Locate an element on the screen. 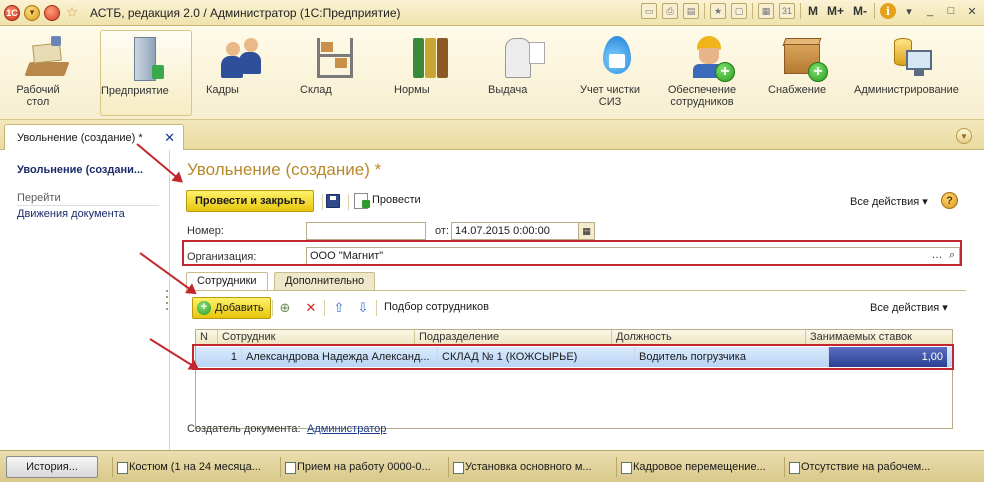 This screenshot has height=482, width=984. close-tab-icon: ✕ is located at coordinates (169, 138).